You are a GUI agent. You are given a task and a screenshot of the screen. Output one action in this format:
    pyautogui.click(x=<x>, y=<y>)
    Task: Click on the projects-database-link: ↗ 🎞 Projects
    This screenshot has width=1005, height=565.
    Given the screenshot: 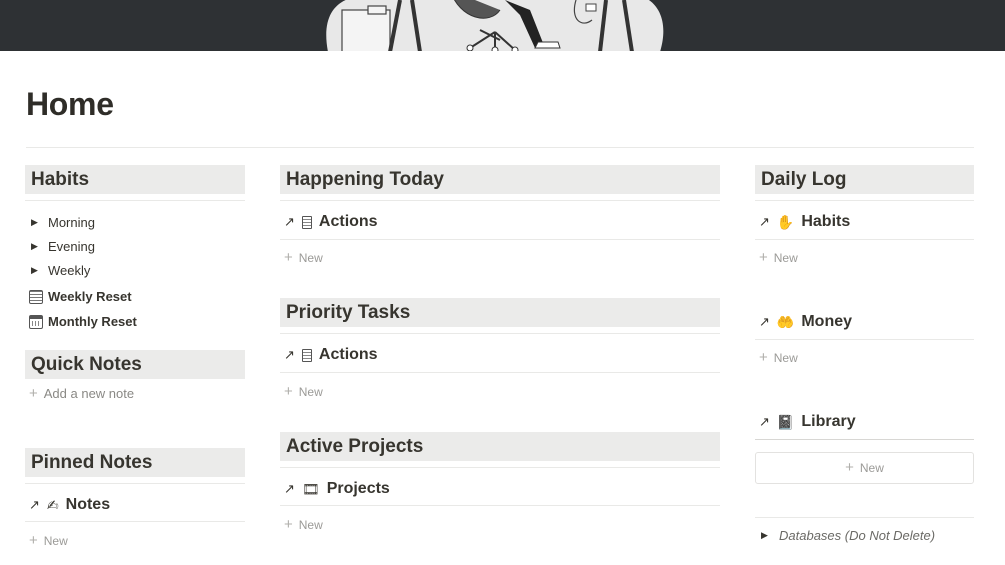 What is the action you would take?
    pyautogui.click(x=337, y=489)
    